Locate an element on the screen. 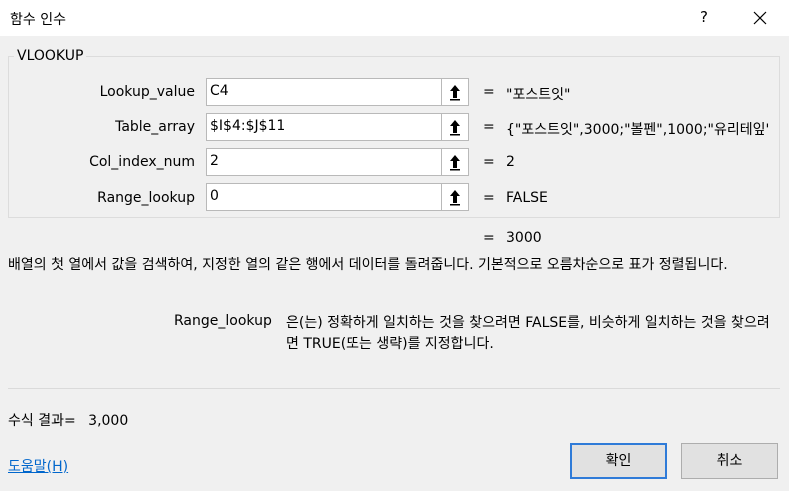 Image resolution: width=789 pixels, height=491 pixels. range-lookup-label: Range_lookup is located at coordinates (146, 198).